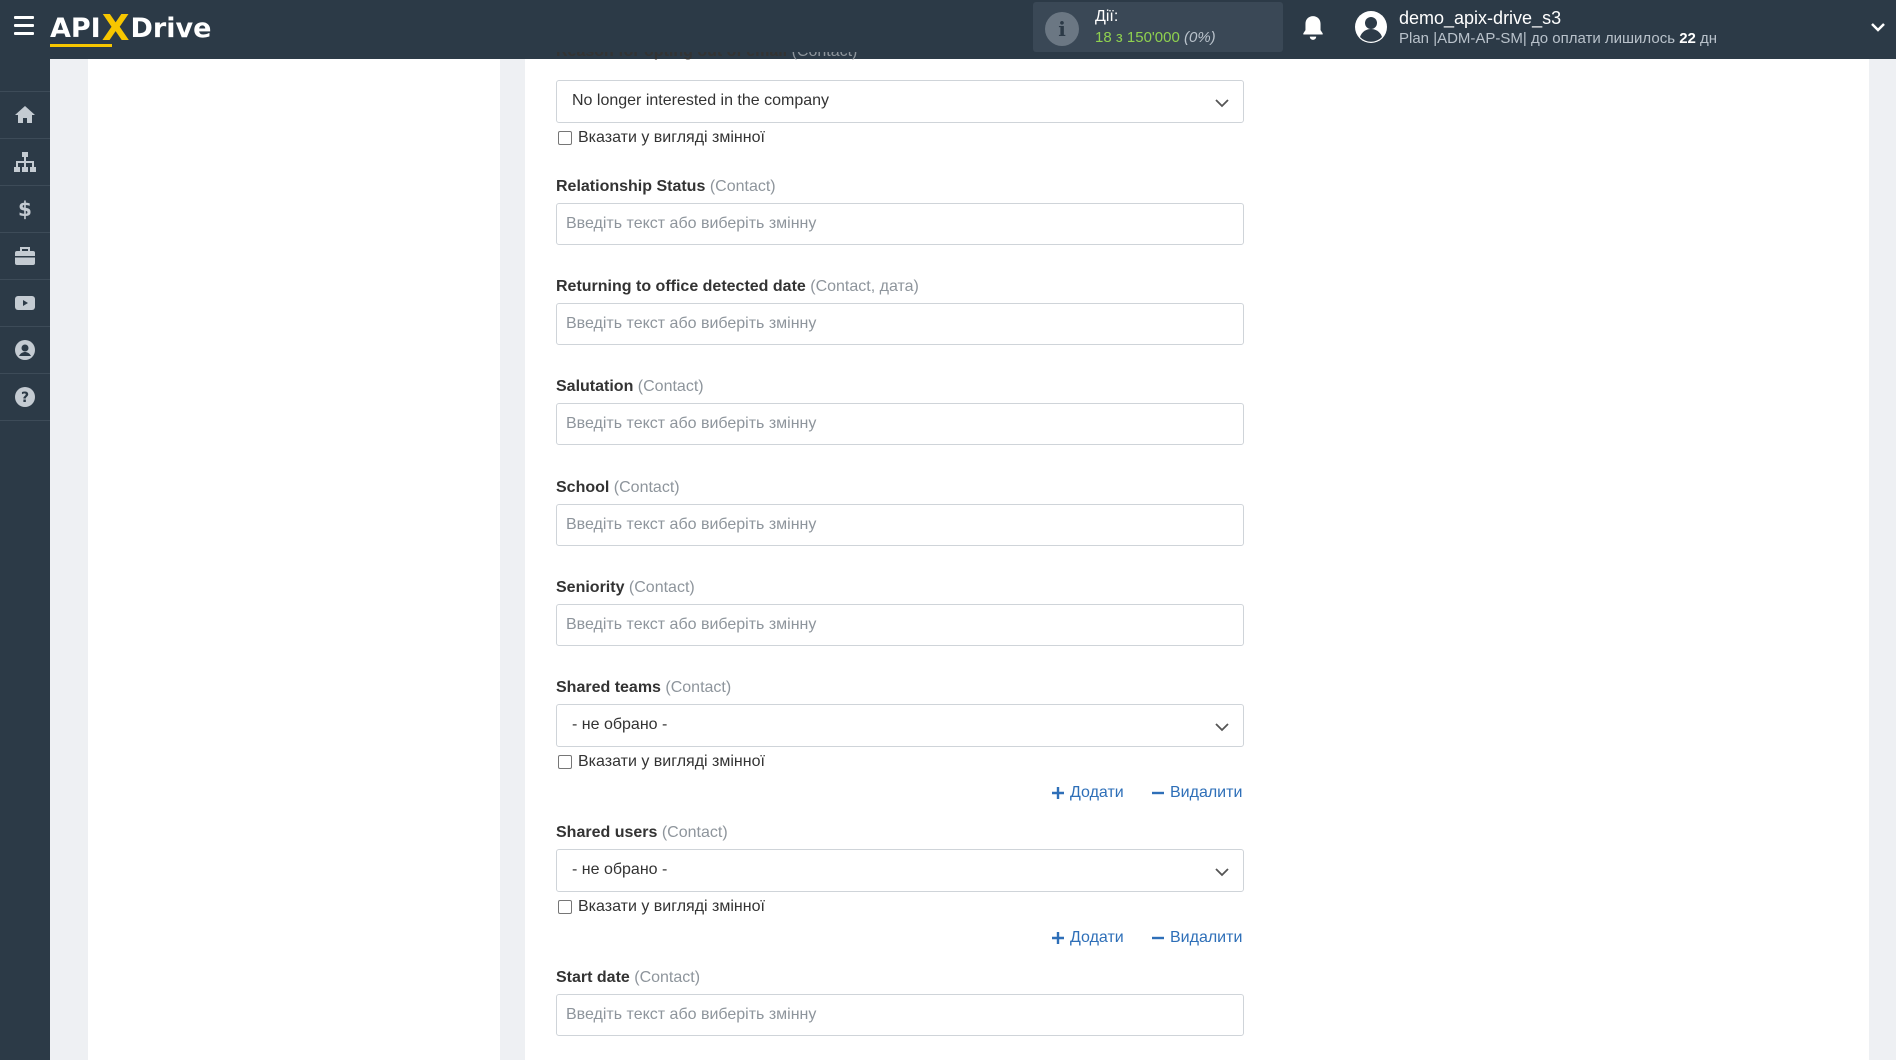 The width and height of the screenshot is (1896, 1060). What do you see at coordinates (25, 26) in the screenshot?
I see `menu-icon` at bounding box center [25, 26].